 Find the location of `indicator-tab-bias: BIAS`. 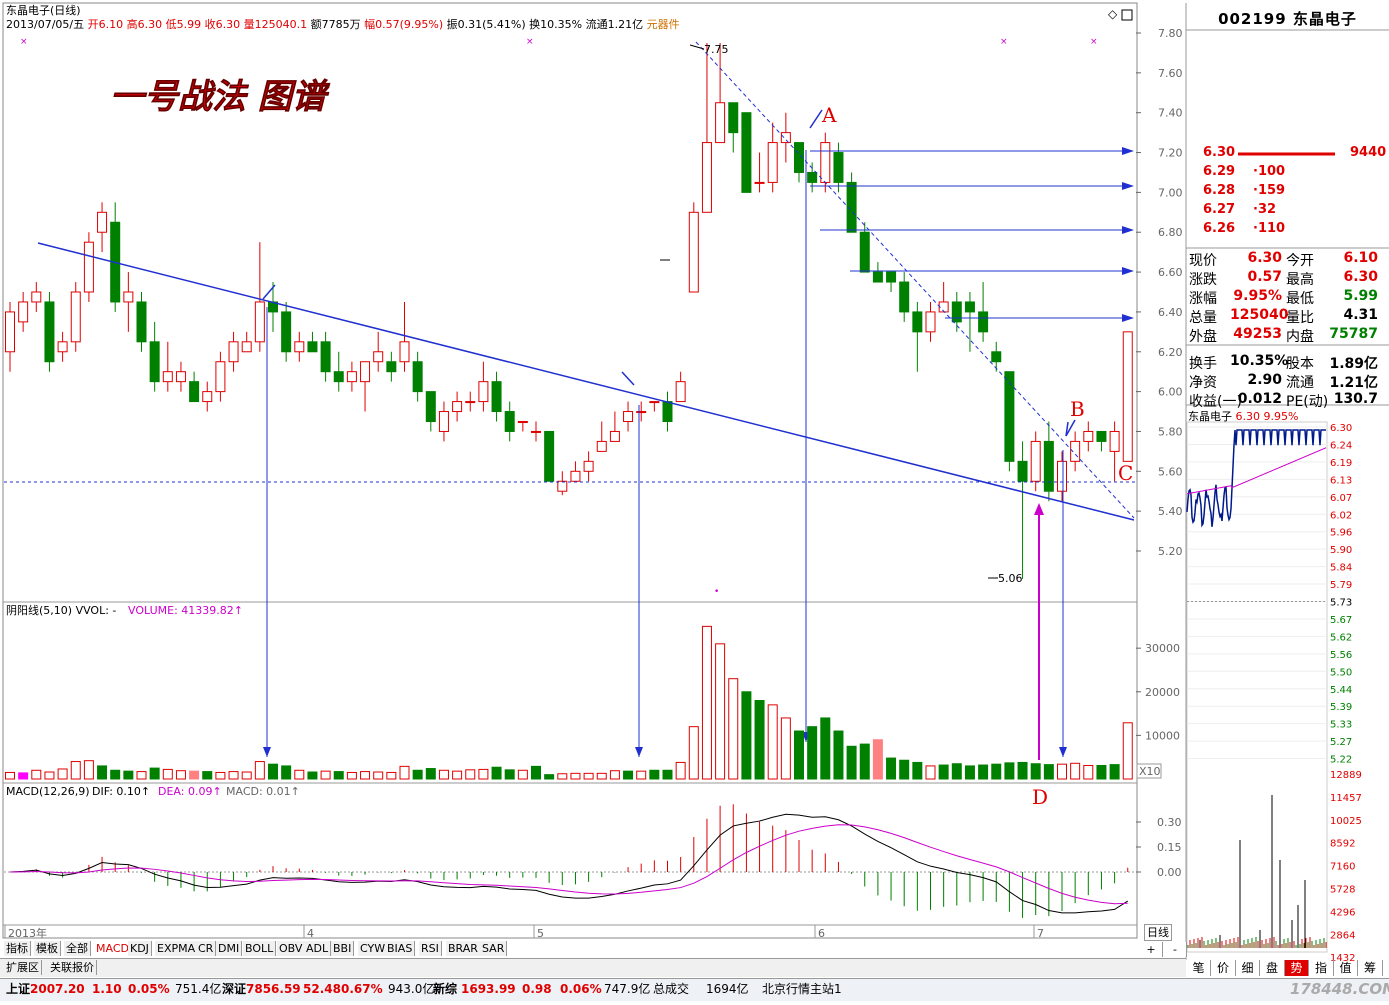

indicator-tab-bias: BIAS is located at coordinates (400, 948).